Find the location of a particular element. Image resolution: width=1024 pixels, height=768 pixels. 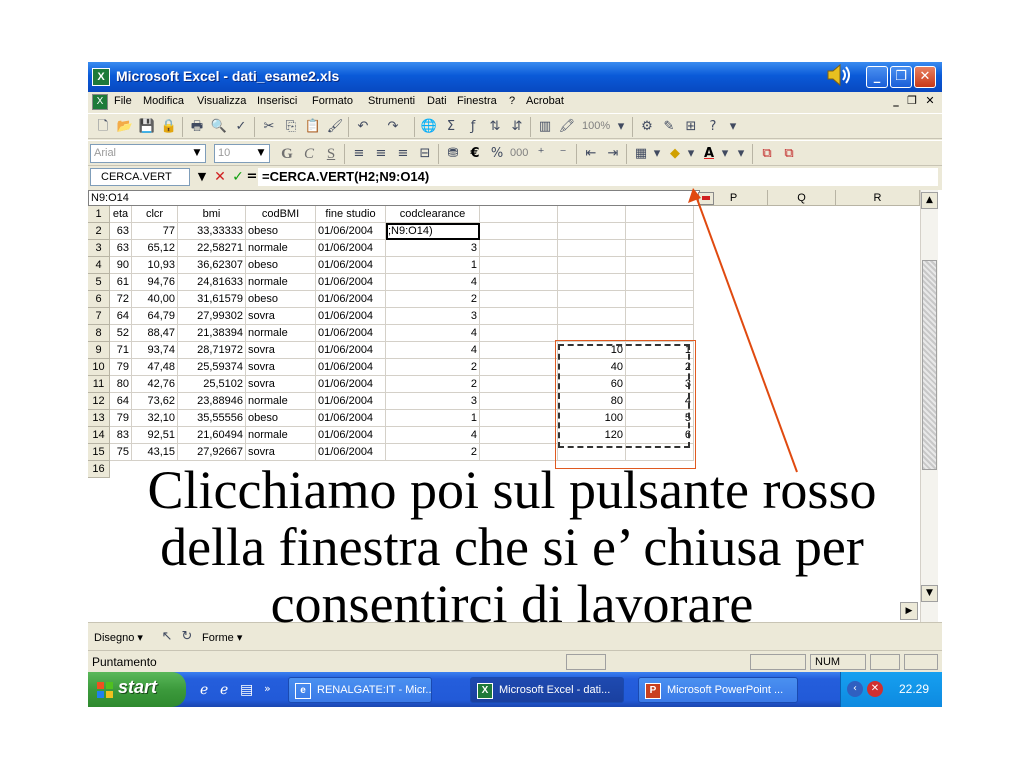

hyperlink-icon: 🌐 is located at coordinates (429, 127).